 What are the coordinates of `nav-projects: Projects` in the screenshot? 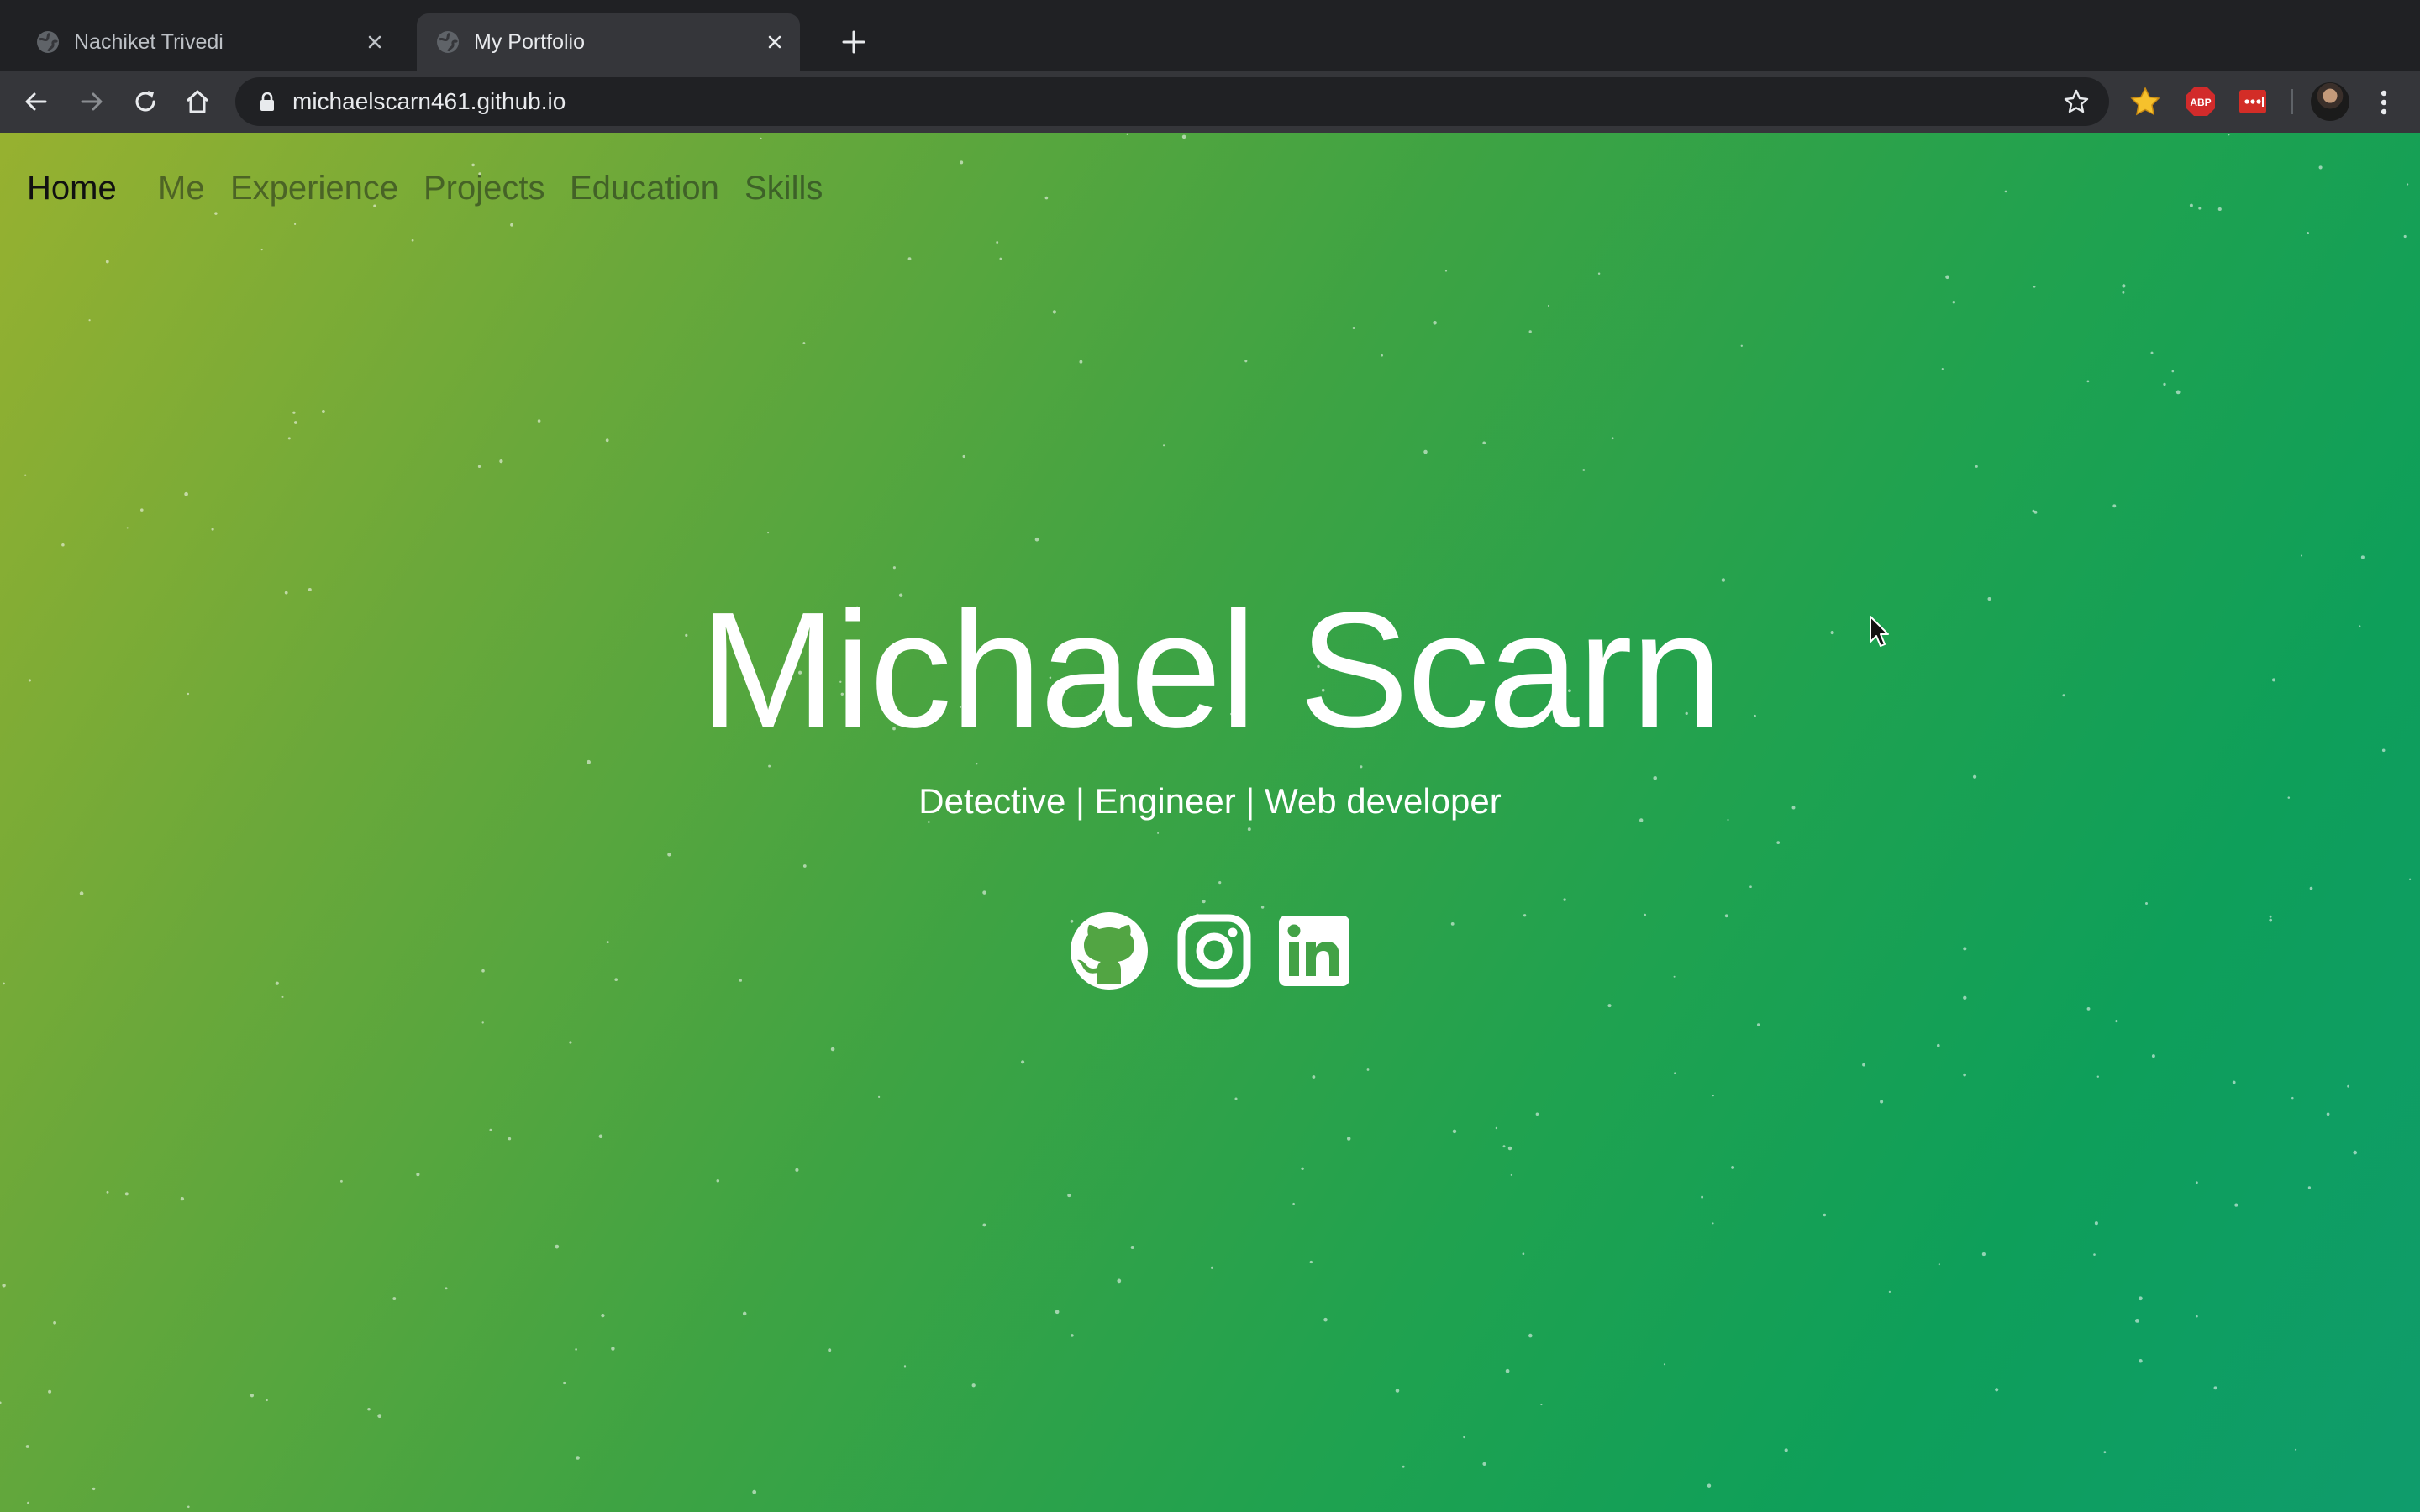 It's located at (484, 188).